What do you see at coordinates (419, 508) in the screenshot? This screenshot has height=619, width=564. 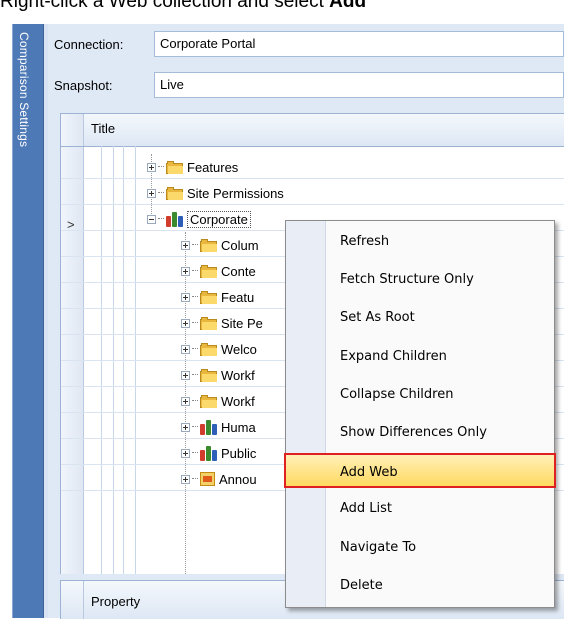 I see `menu-item-add-list: Add List` at bounding box center [419, 508].